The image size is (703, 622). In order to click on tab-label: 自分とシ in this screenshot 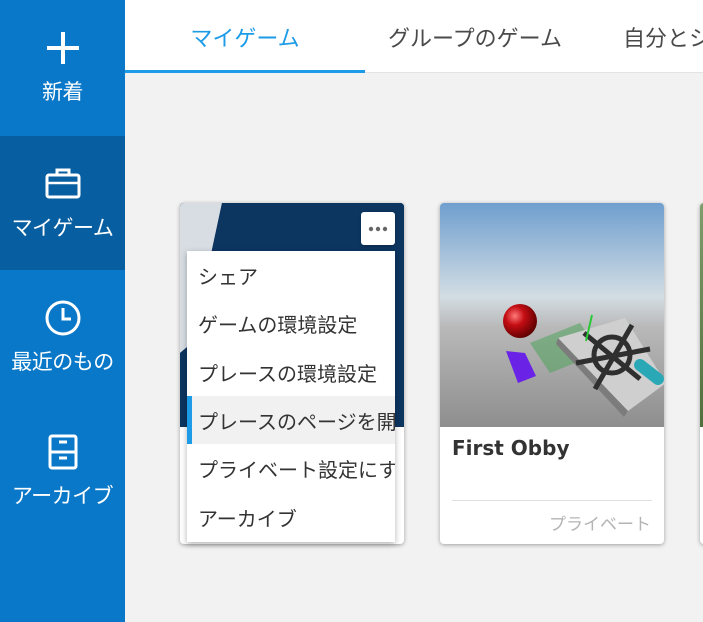, I will do `click(663, 39)`.